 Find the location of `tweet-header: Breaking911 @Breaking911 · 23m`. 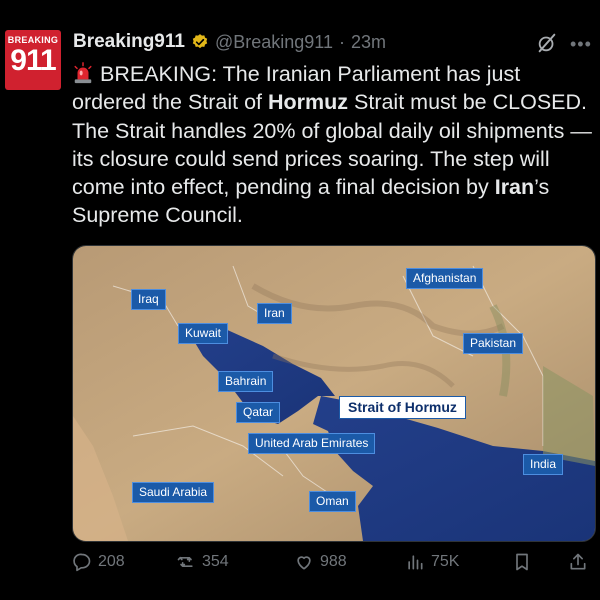

tweet-header: Breaking911 @Breaking911 · 23m is located at coordinates (229, 42).